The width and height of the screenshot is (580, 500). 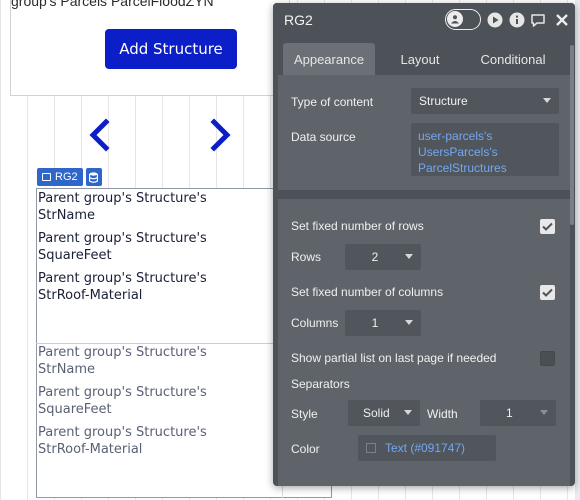 I want to click on type-of-content-value: Structure, so click(x=443, y=101).